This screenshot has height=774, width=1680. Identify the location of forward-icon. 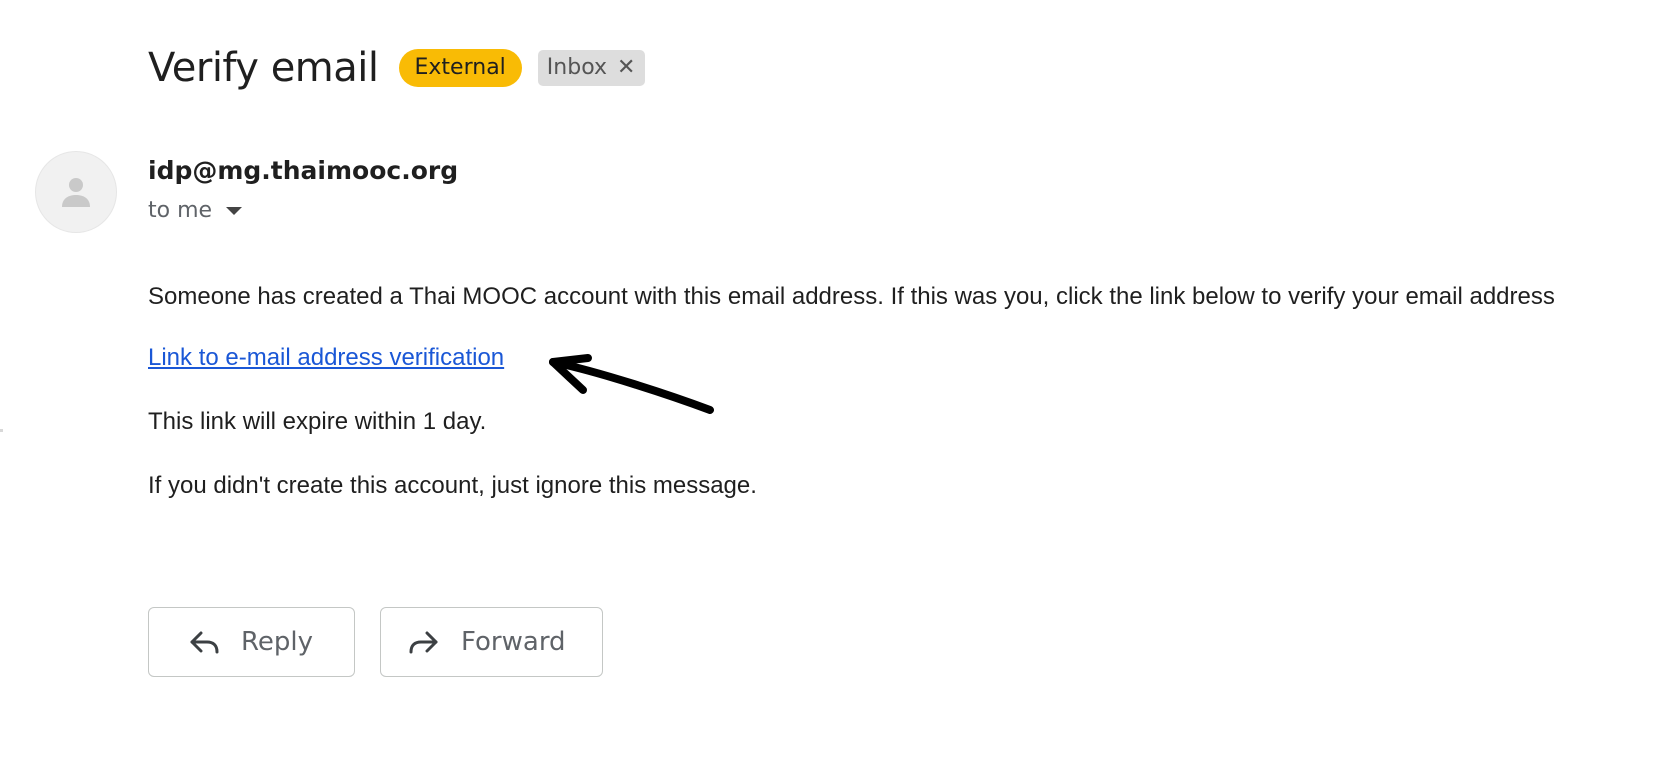
(423, 642).